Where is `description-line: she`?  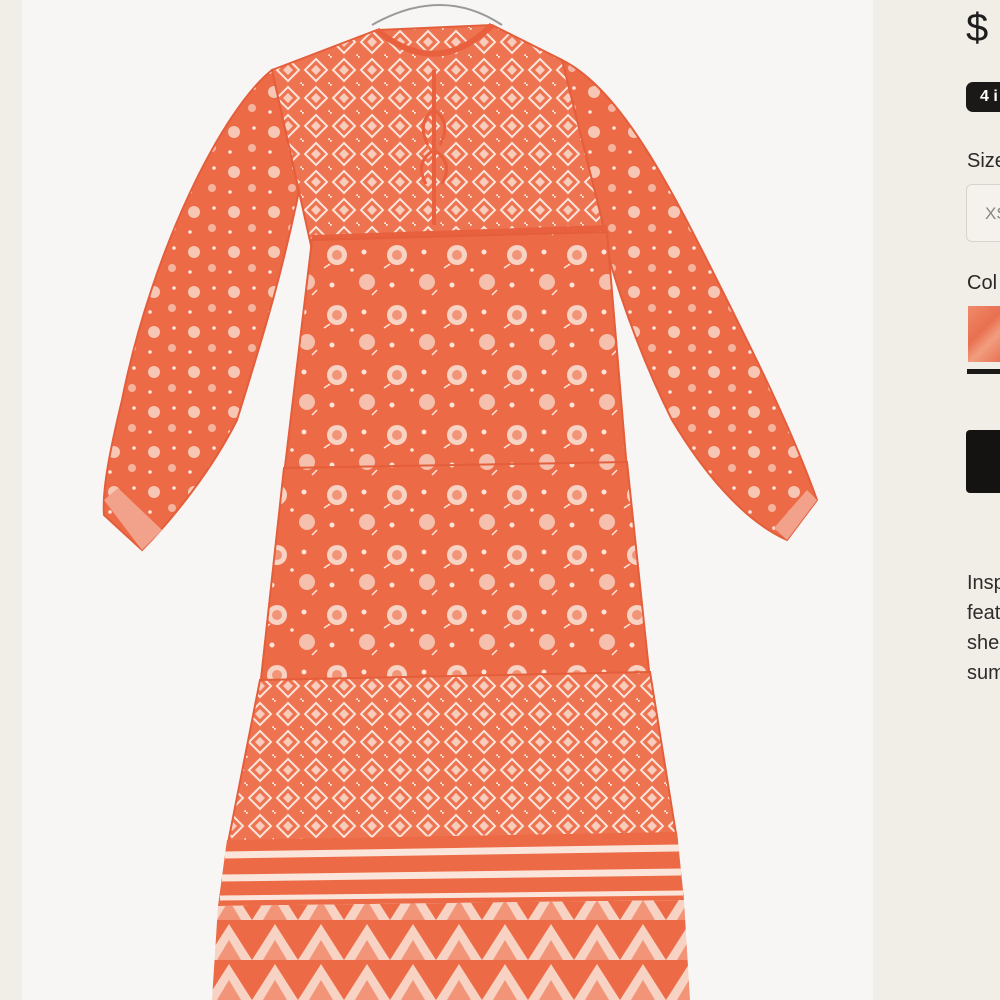
description-line: she is located at coordinates (983, 643).